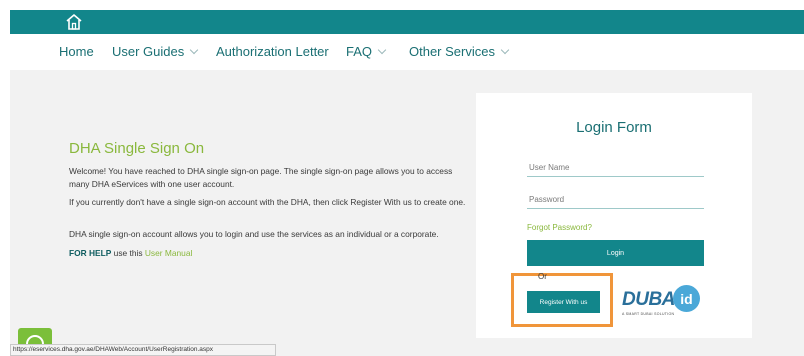 This screenshot has height=356, width=804. What do you see at coordinates (559, 227) in the screenshot?
I see `forgot-password-link: Forgot Password?` at bounding box center [559, 227].